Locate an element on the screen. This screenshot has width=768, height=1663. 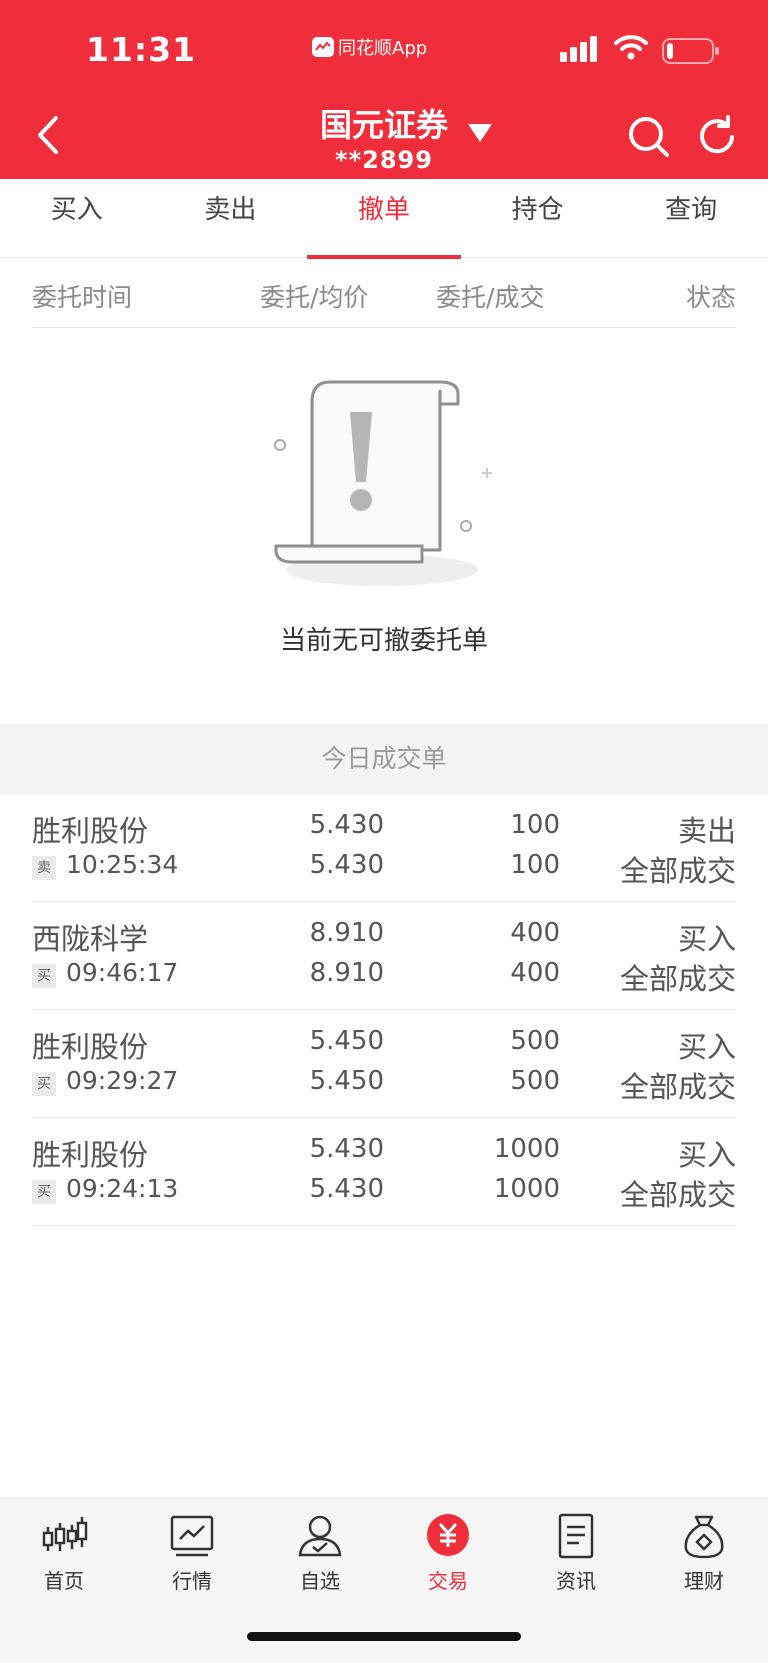
wifi-icon is located at coordinates (631, 47).